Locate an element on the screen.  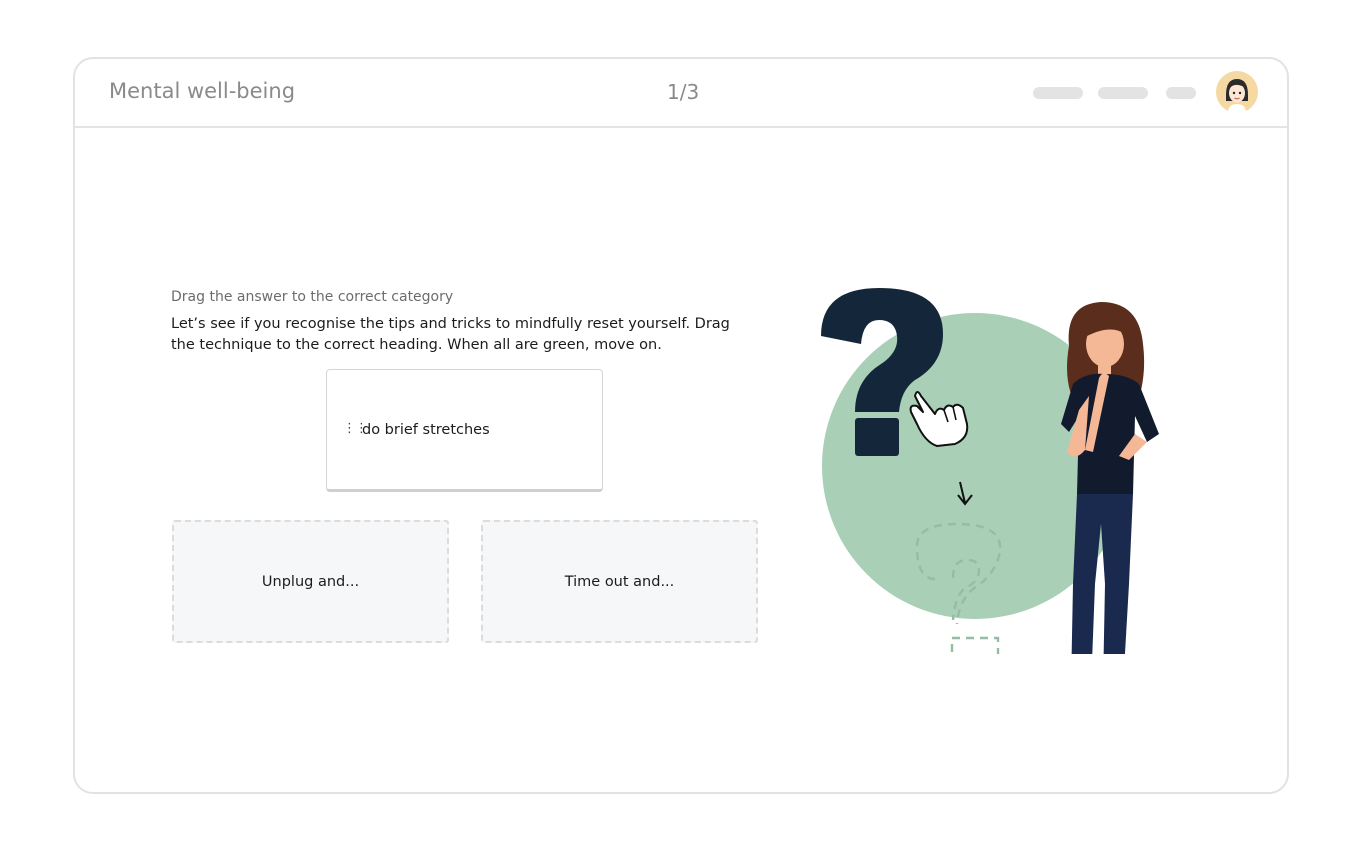
user-avatar-icon is located at coordinates (1237, 92).